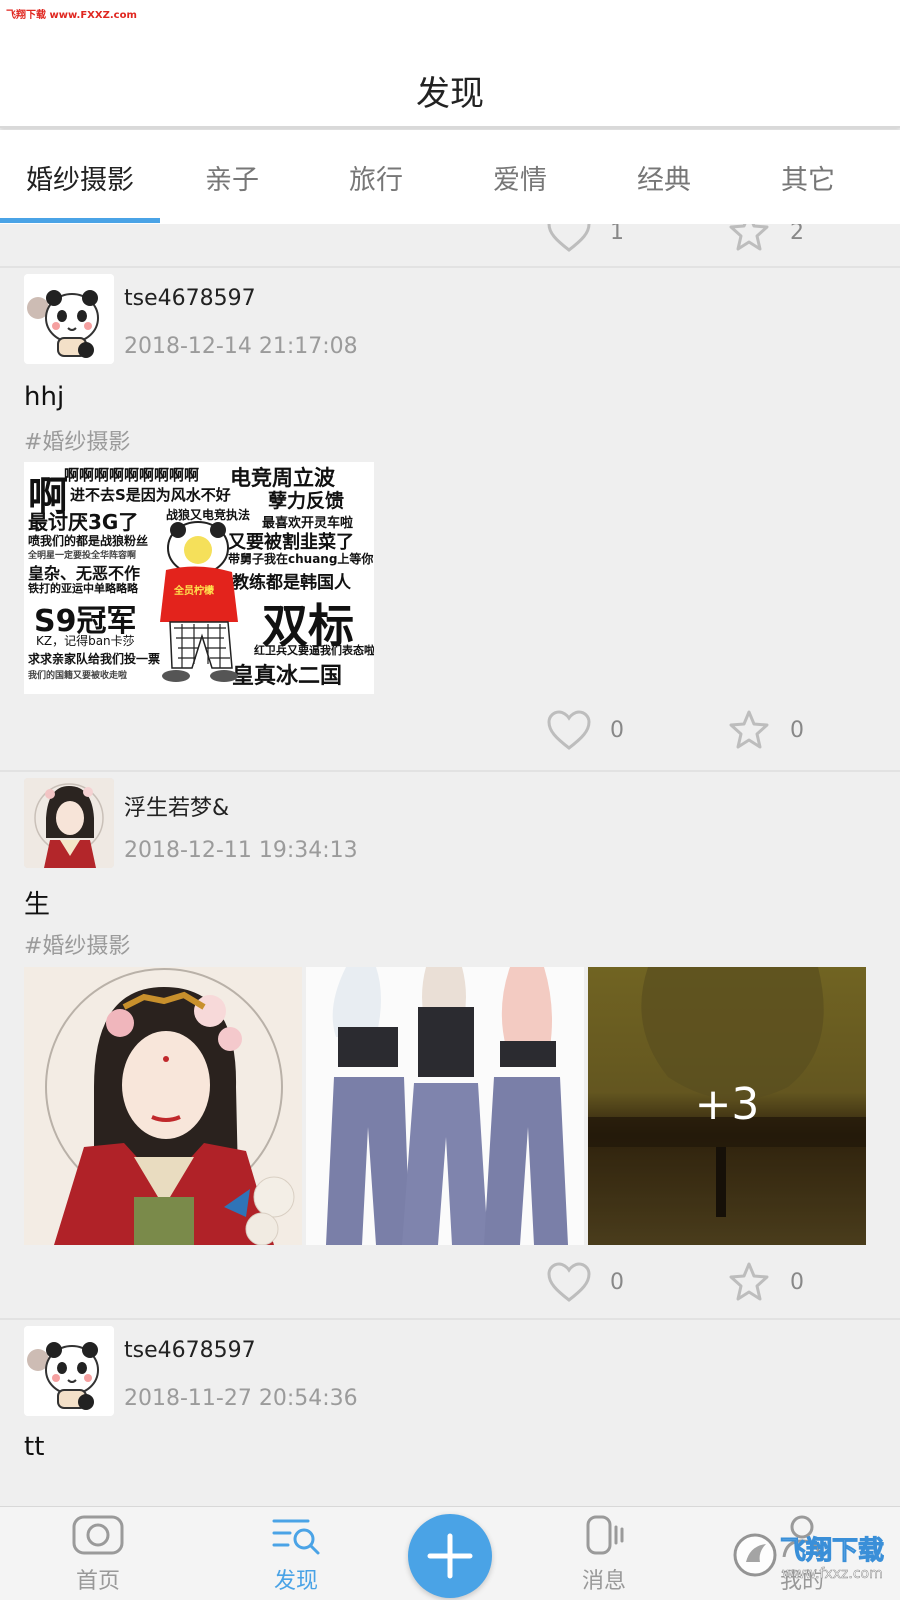 This screenshot has height=1600, width=900. I want to click on add-post-button, so click(450, 1556).